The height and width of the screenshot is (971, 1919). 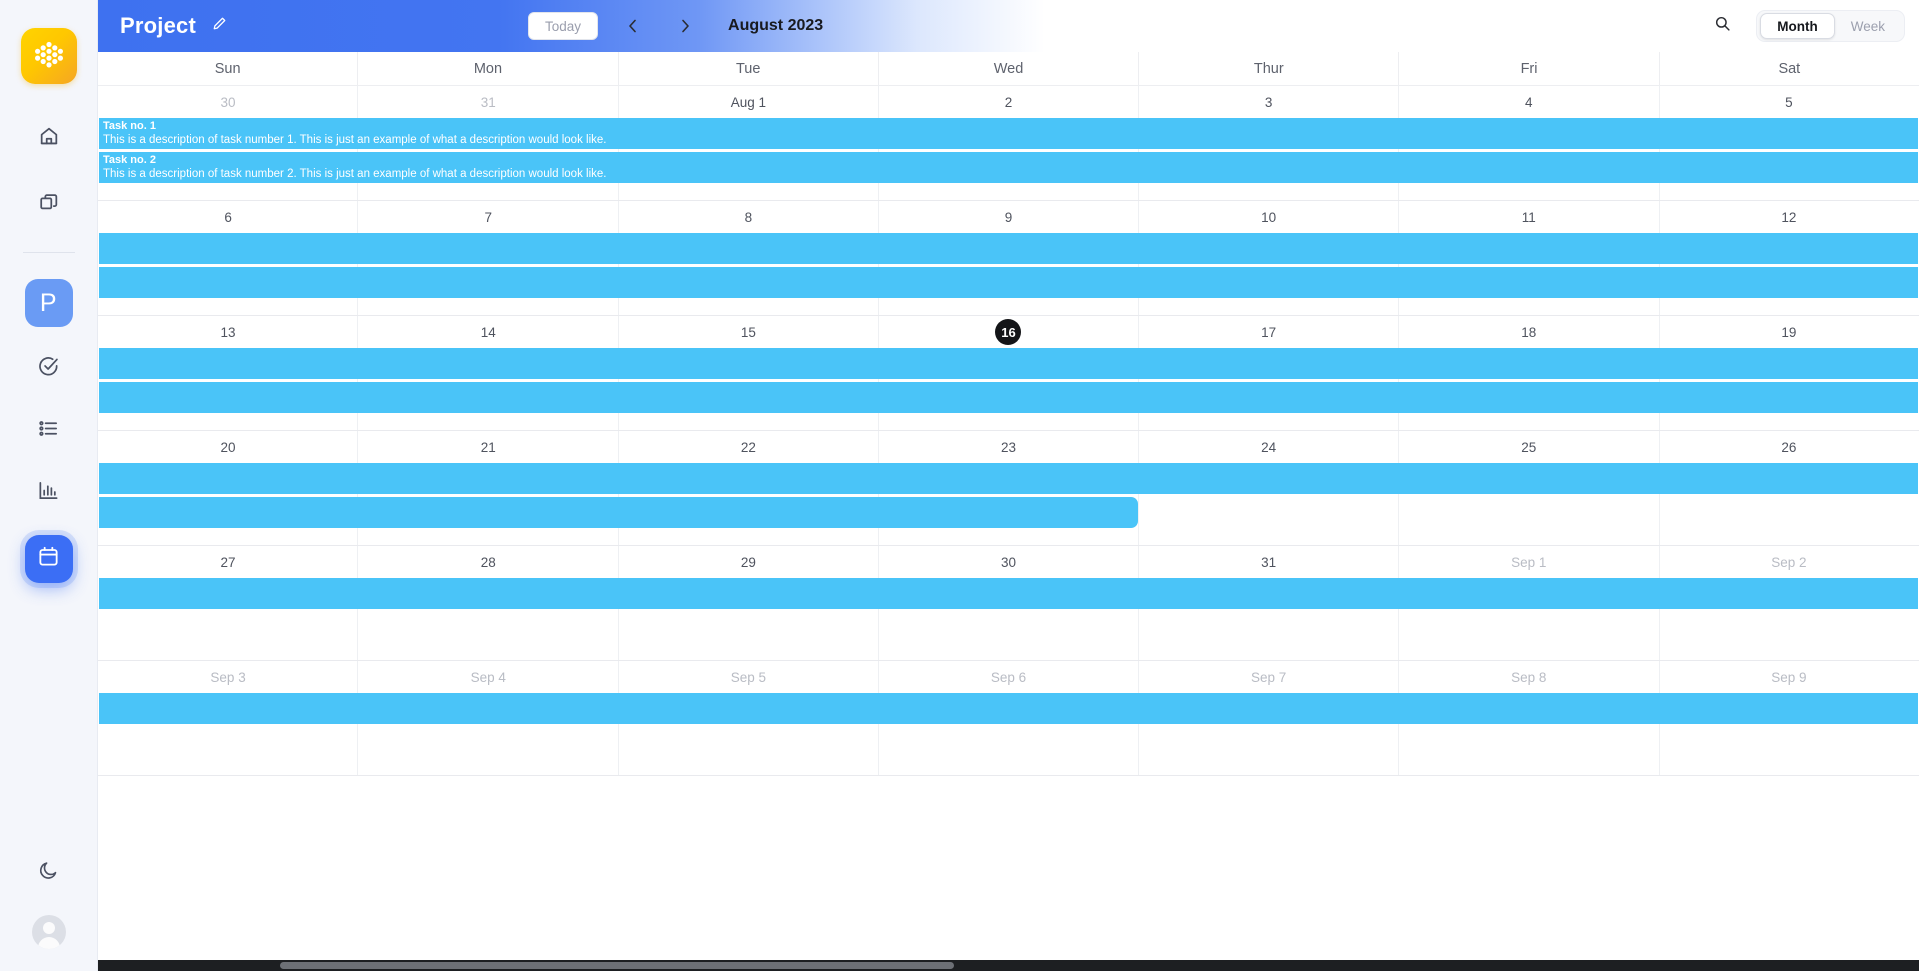 I want to click on home-icon, so click(x=49, y=138).